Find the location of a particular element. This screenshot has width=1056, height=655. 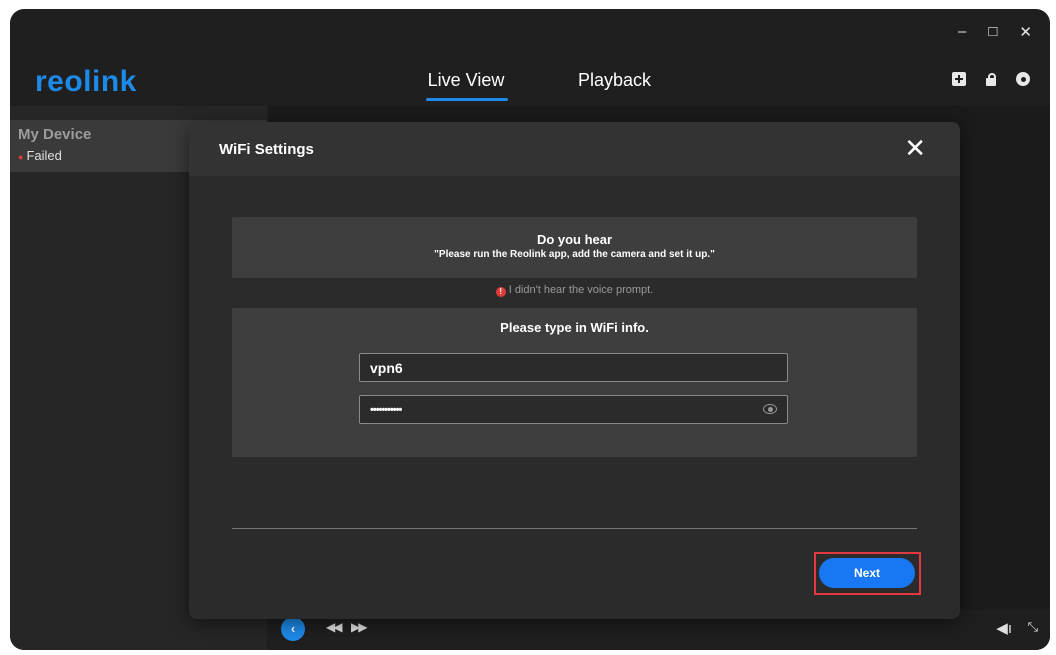

reolink-logo: reolink is located at coordinates (86, 81).